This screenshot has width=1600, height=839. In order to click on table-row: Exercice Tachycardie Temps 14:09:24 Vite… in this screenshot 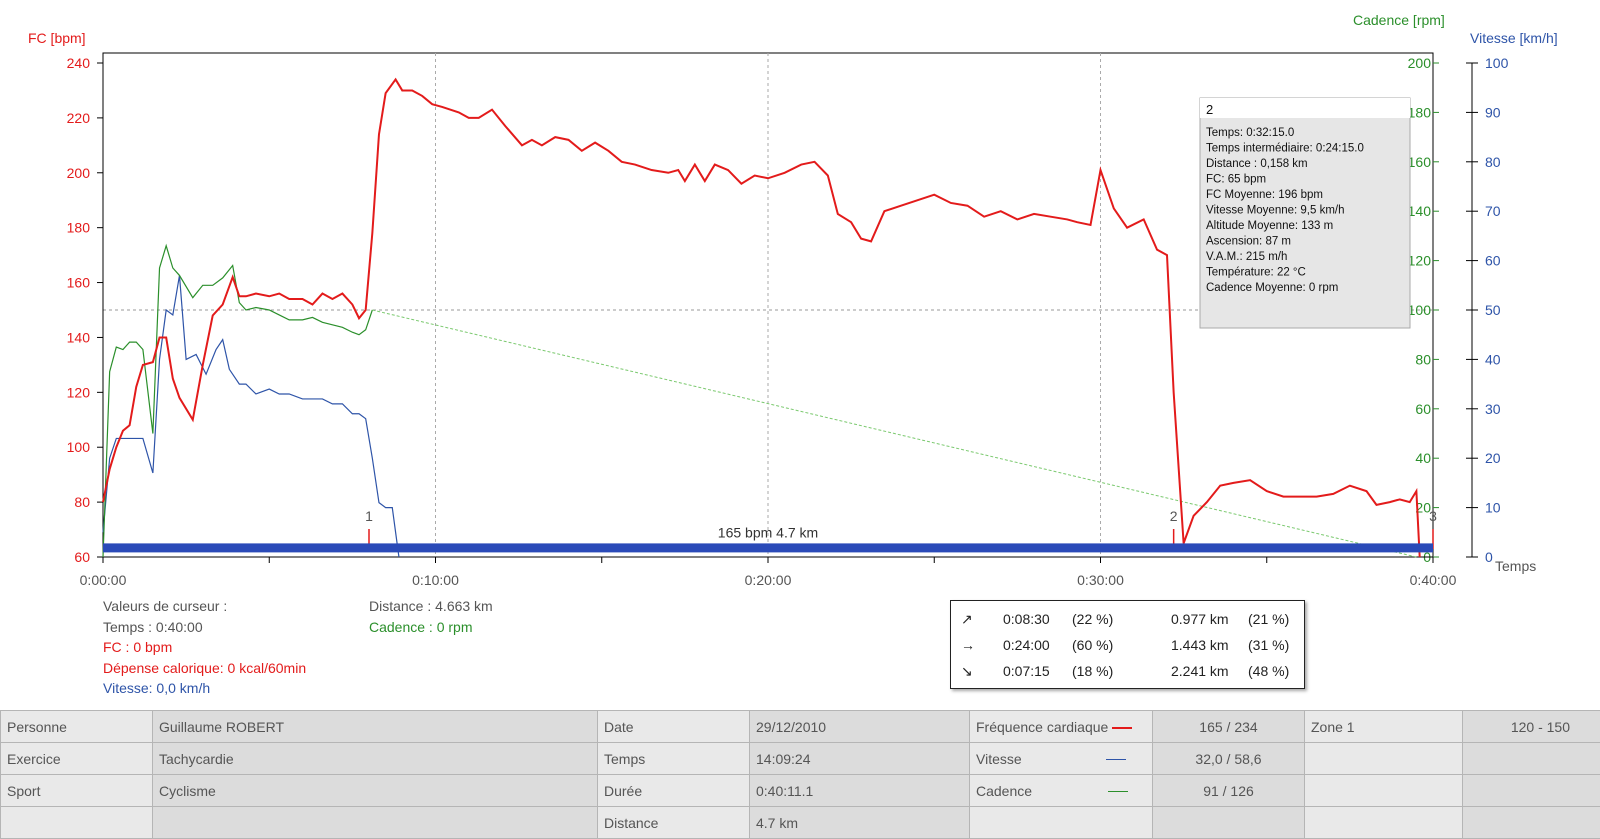, I will do `click(800, 758)`.